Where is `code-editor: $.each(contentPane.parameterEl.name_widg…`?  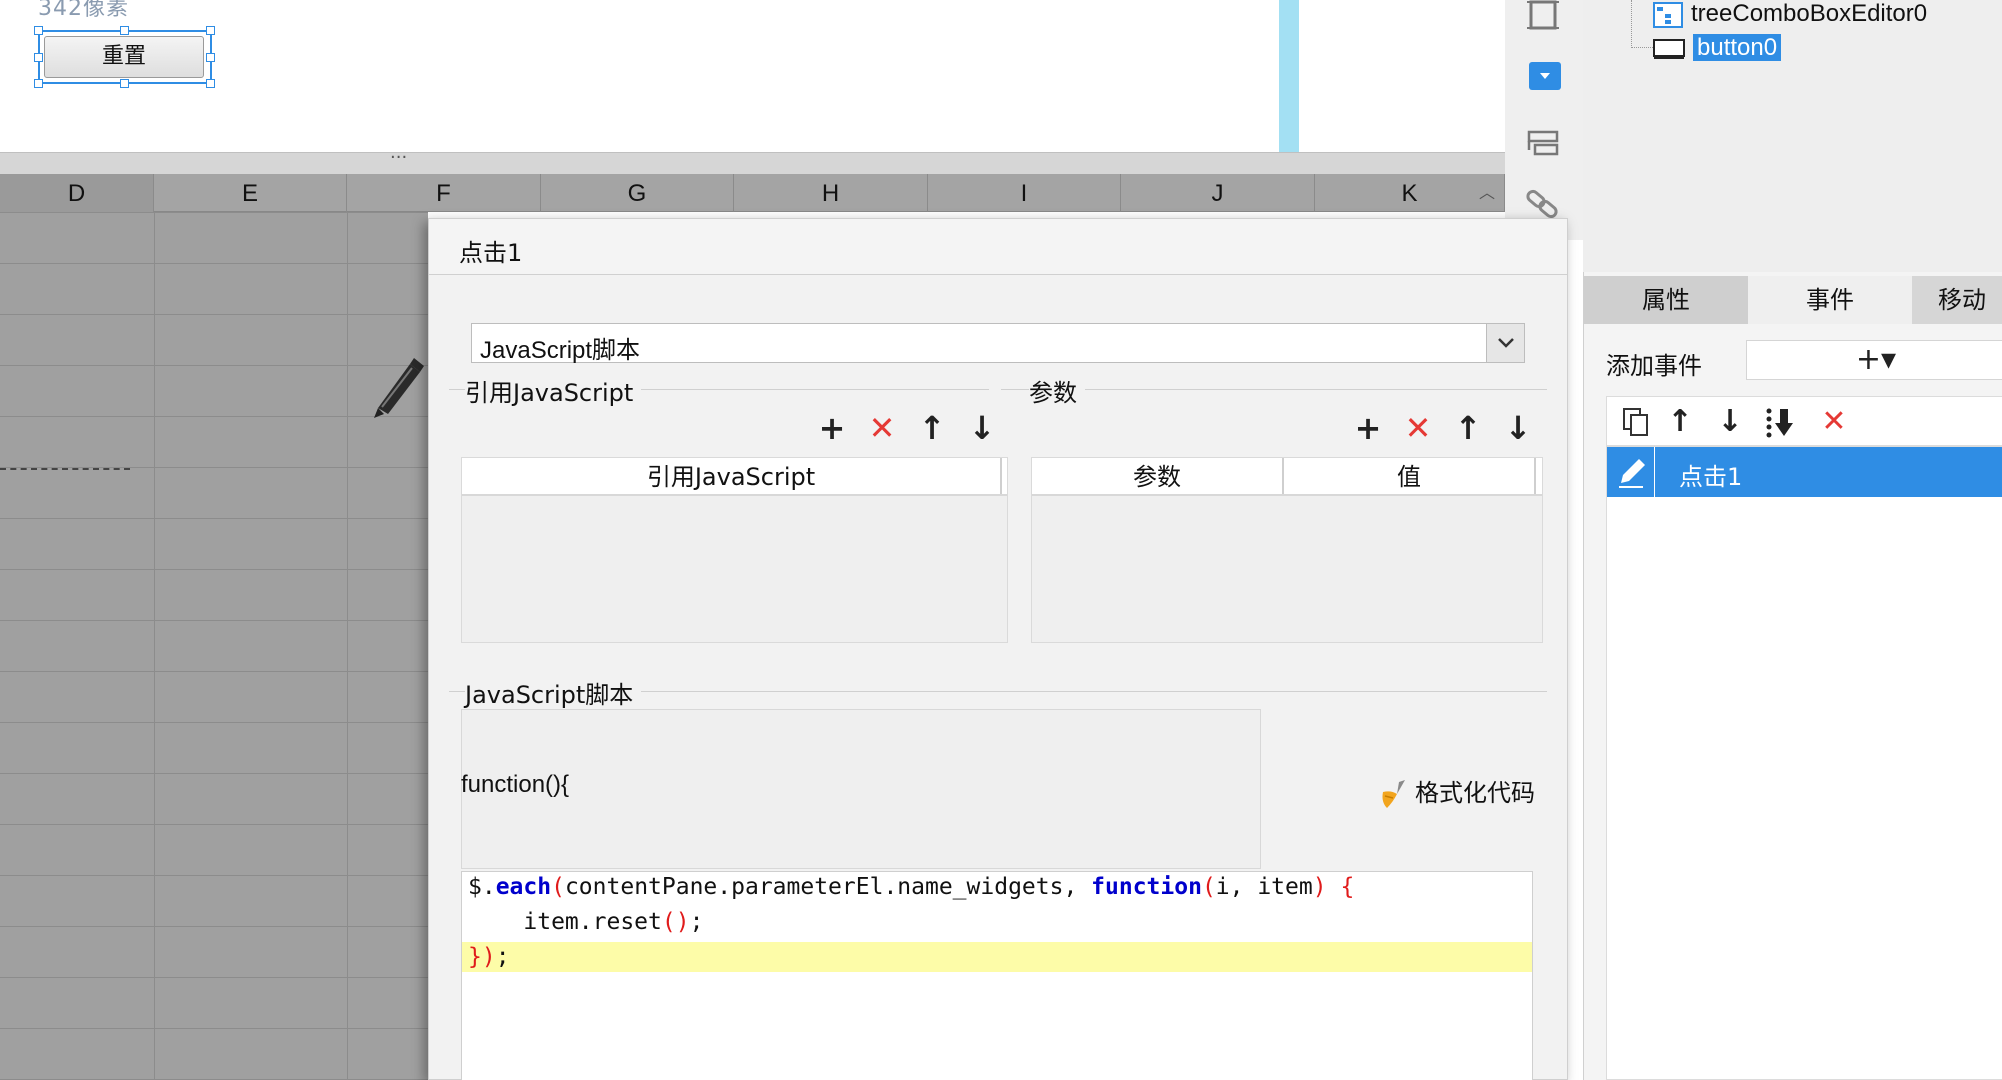
code-editor: $.each(contentPane.parameterEl.name_widg… is located at coordinates (997, 975).